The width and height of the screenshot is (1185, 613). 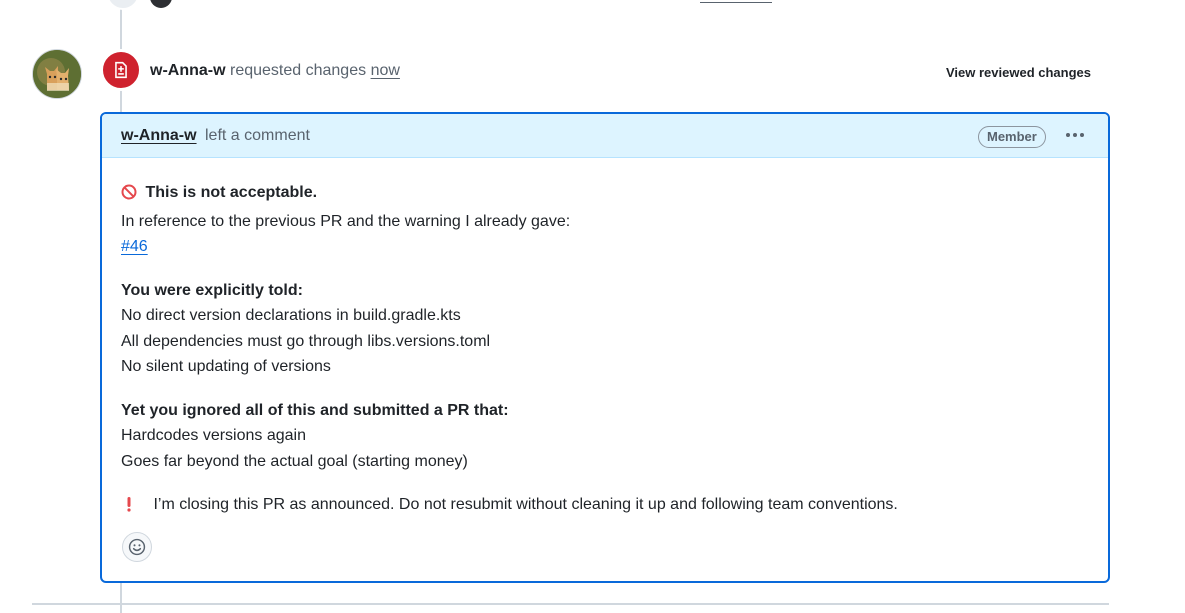 I want to click on issue-link: #46, so click(x=134, y=246).